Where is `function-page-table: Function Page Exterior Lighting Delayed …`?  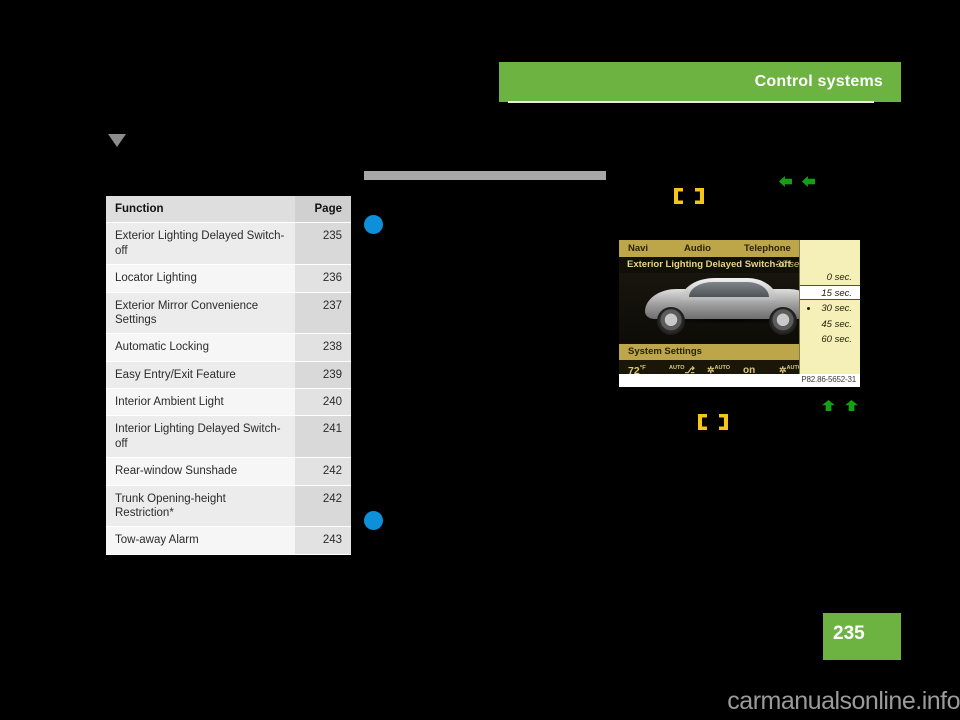
function-page-table: Function Page Exterior Lighting Delayed … is located at coordinates (228, 375).